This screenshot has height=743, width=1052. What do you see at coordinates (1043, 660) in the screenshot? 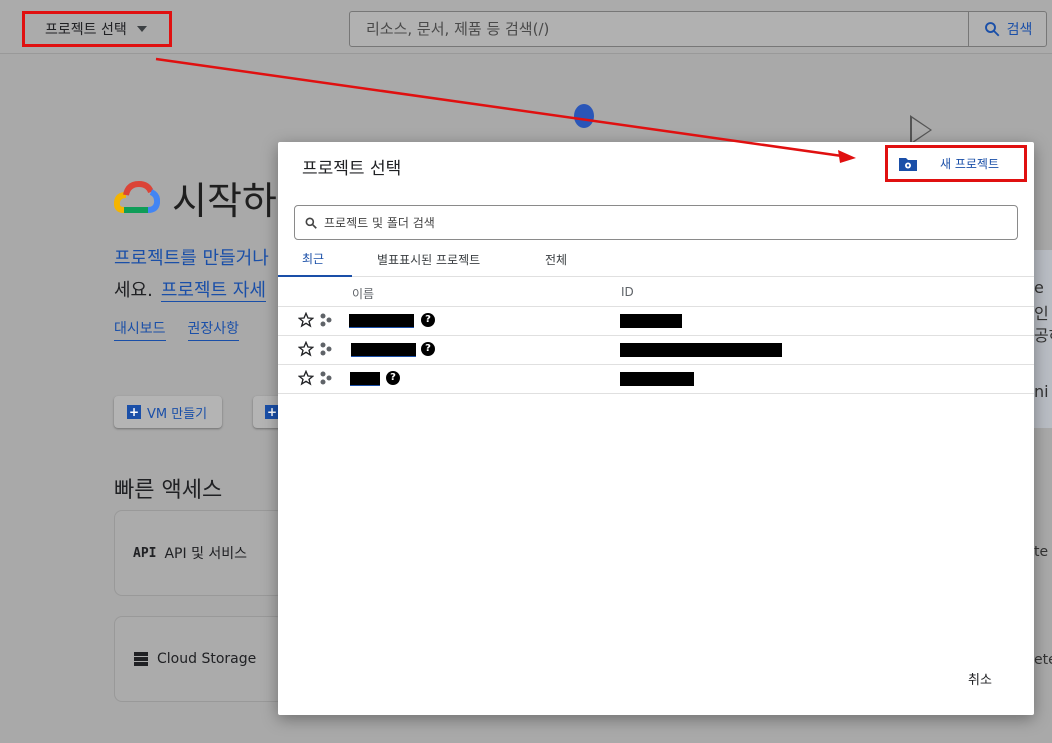
I see `fragment-text: ete` at bounding box center [1043, 660].